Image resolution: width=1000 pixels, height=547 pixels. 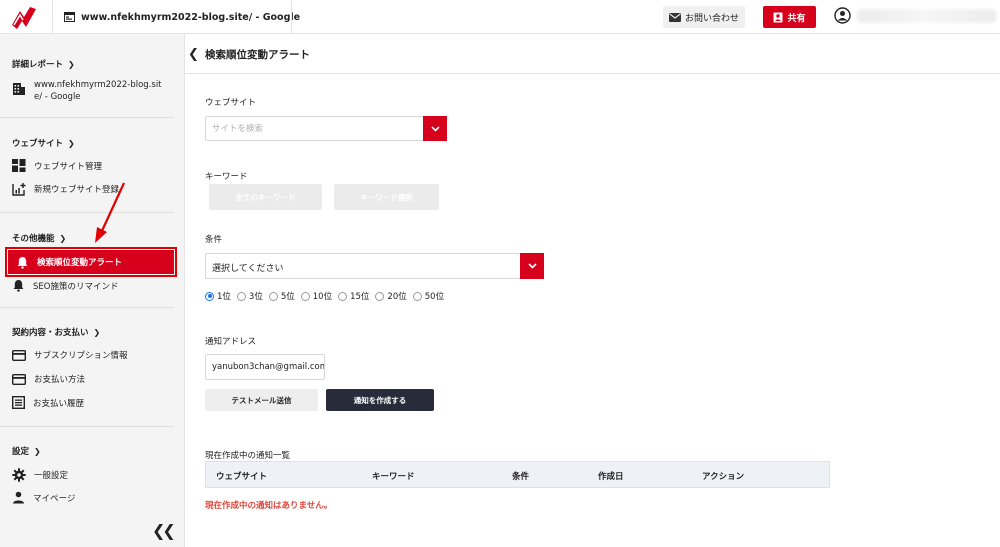 What do you see at coordinates (315, 128) in the screenshot?
I see `website-search-input` at bounding box center [315, 128].